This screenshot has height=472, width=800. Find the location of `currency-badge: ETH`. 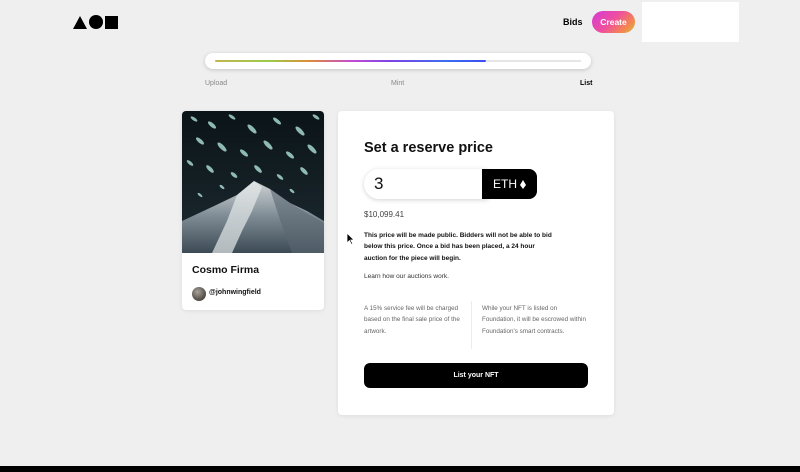

currency-badge: ETH is located at coordinates (509, 184).